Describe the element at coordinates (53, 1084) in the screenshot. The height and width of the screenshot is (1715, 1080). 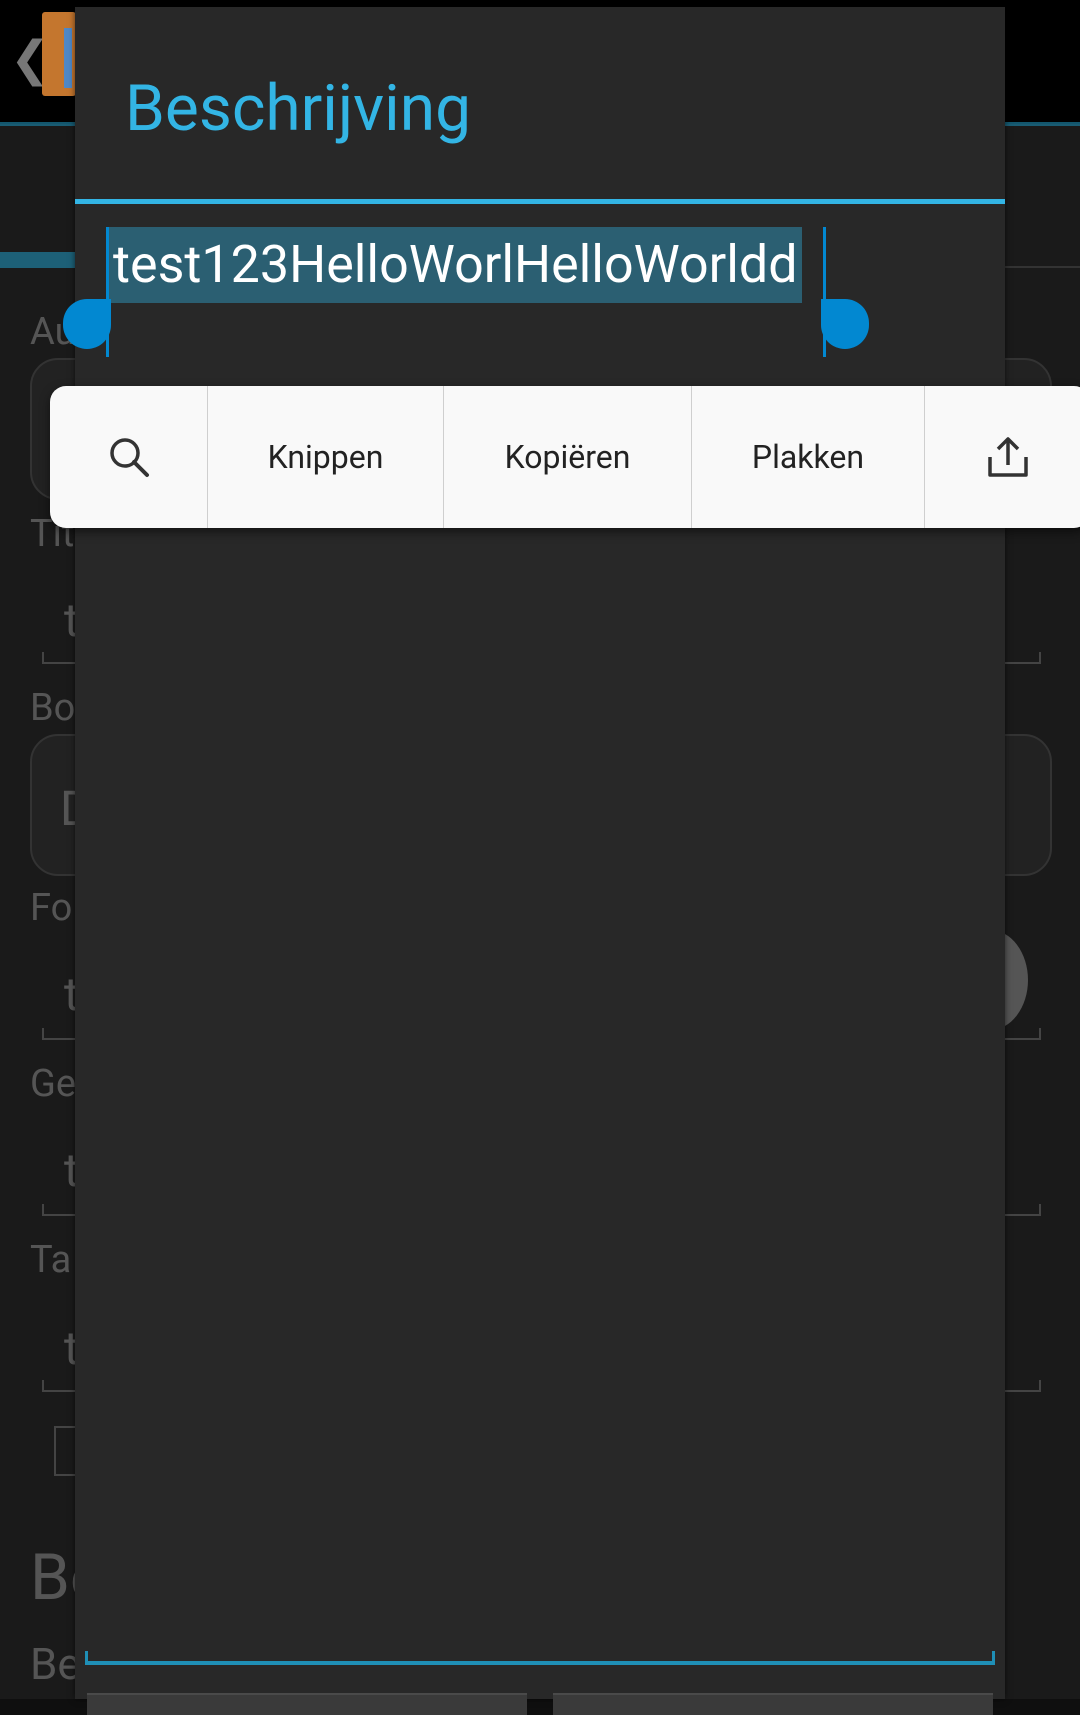
I see `background-label-ge: Ge` at that location.